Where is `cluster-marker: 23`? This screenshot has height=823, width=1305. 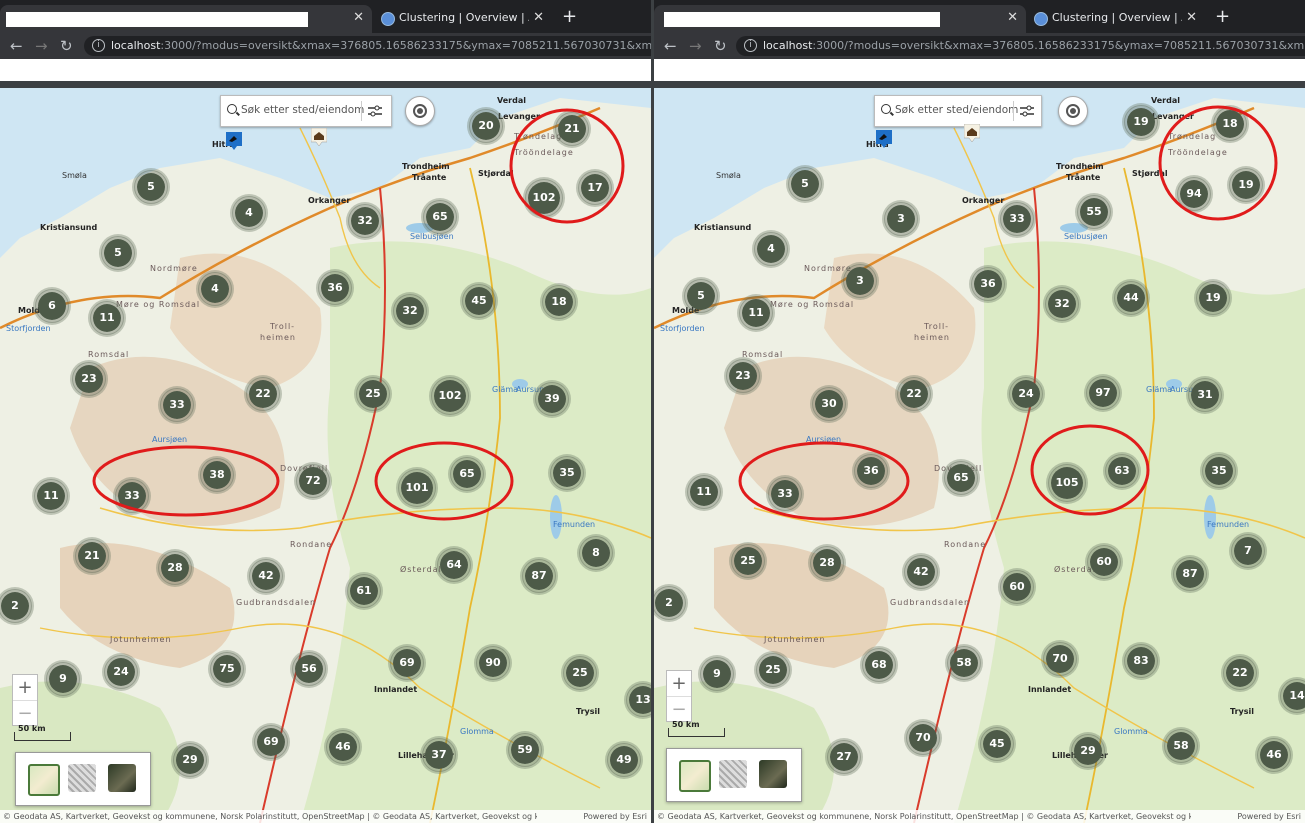 cluster-marker: 23 is located at coordinates (743, 376).